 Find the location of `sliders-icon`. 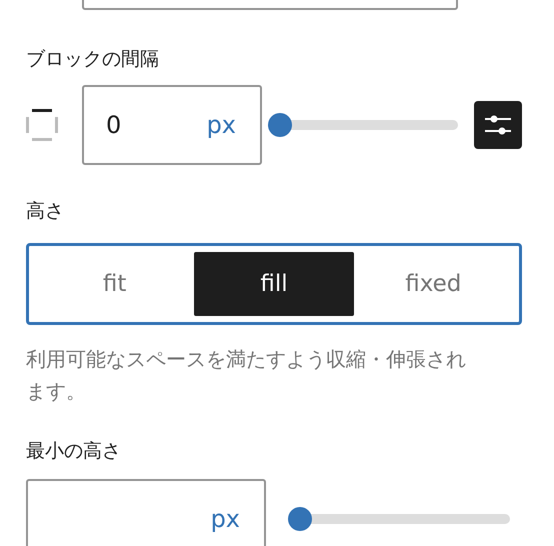

sliders-icon is located at coordinates (498, 125).